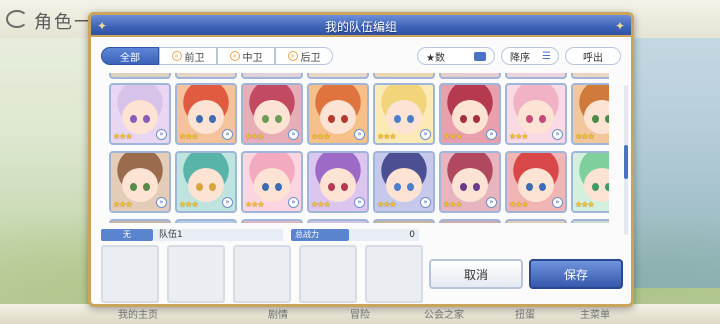  I want to click on star-sort-button: ★数, so click(456, 56).